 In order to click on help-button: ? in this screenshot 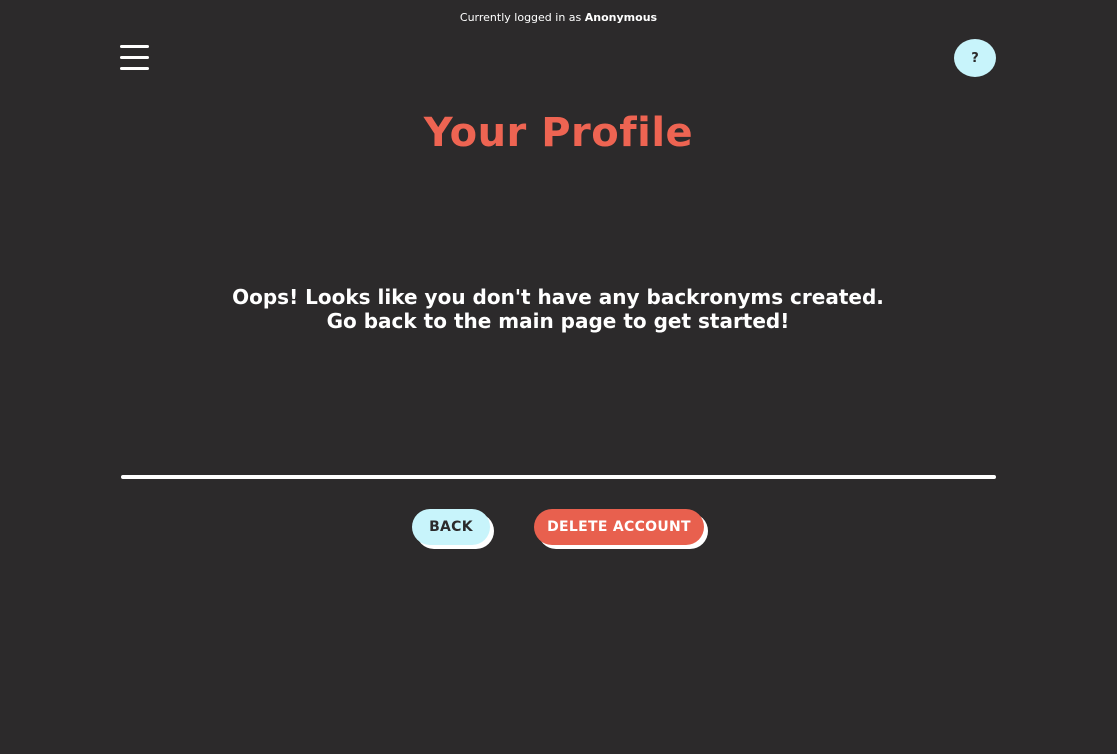, I will do `click(975, 58)`.